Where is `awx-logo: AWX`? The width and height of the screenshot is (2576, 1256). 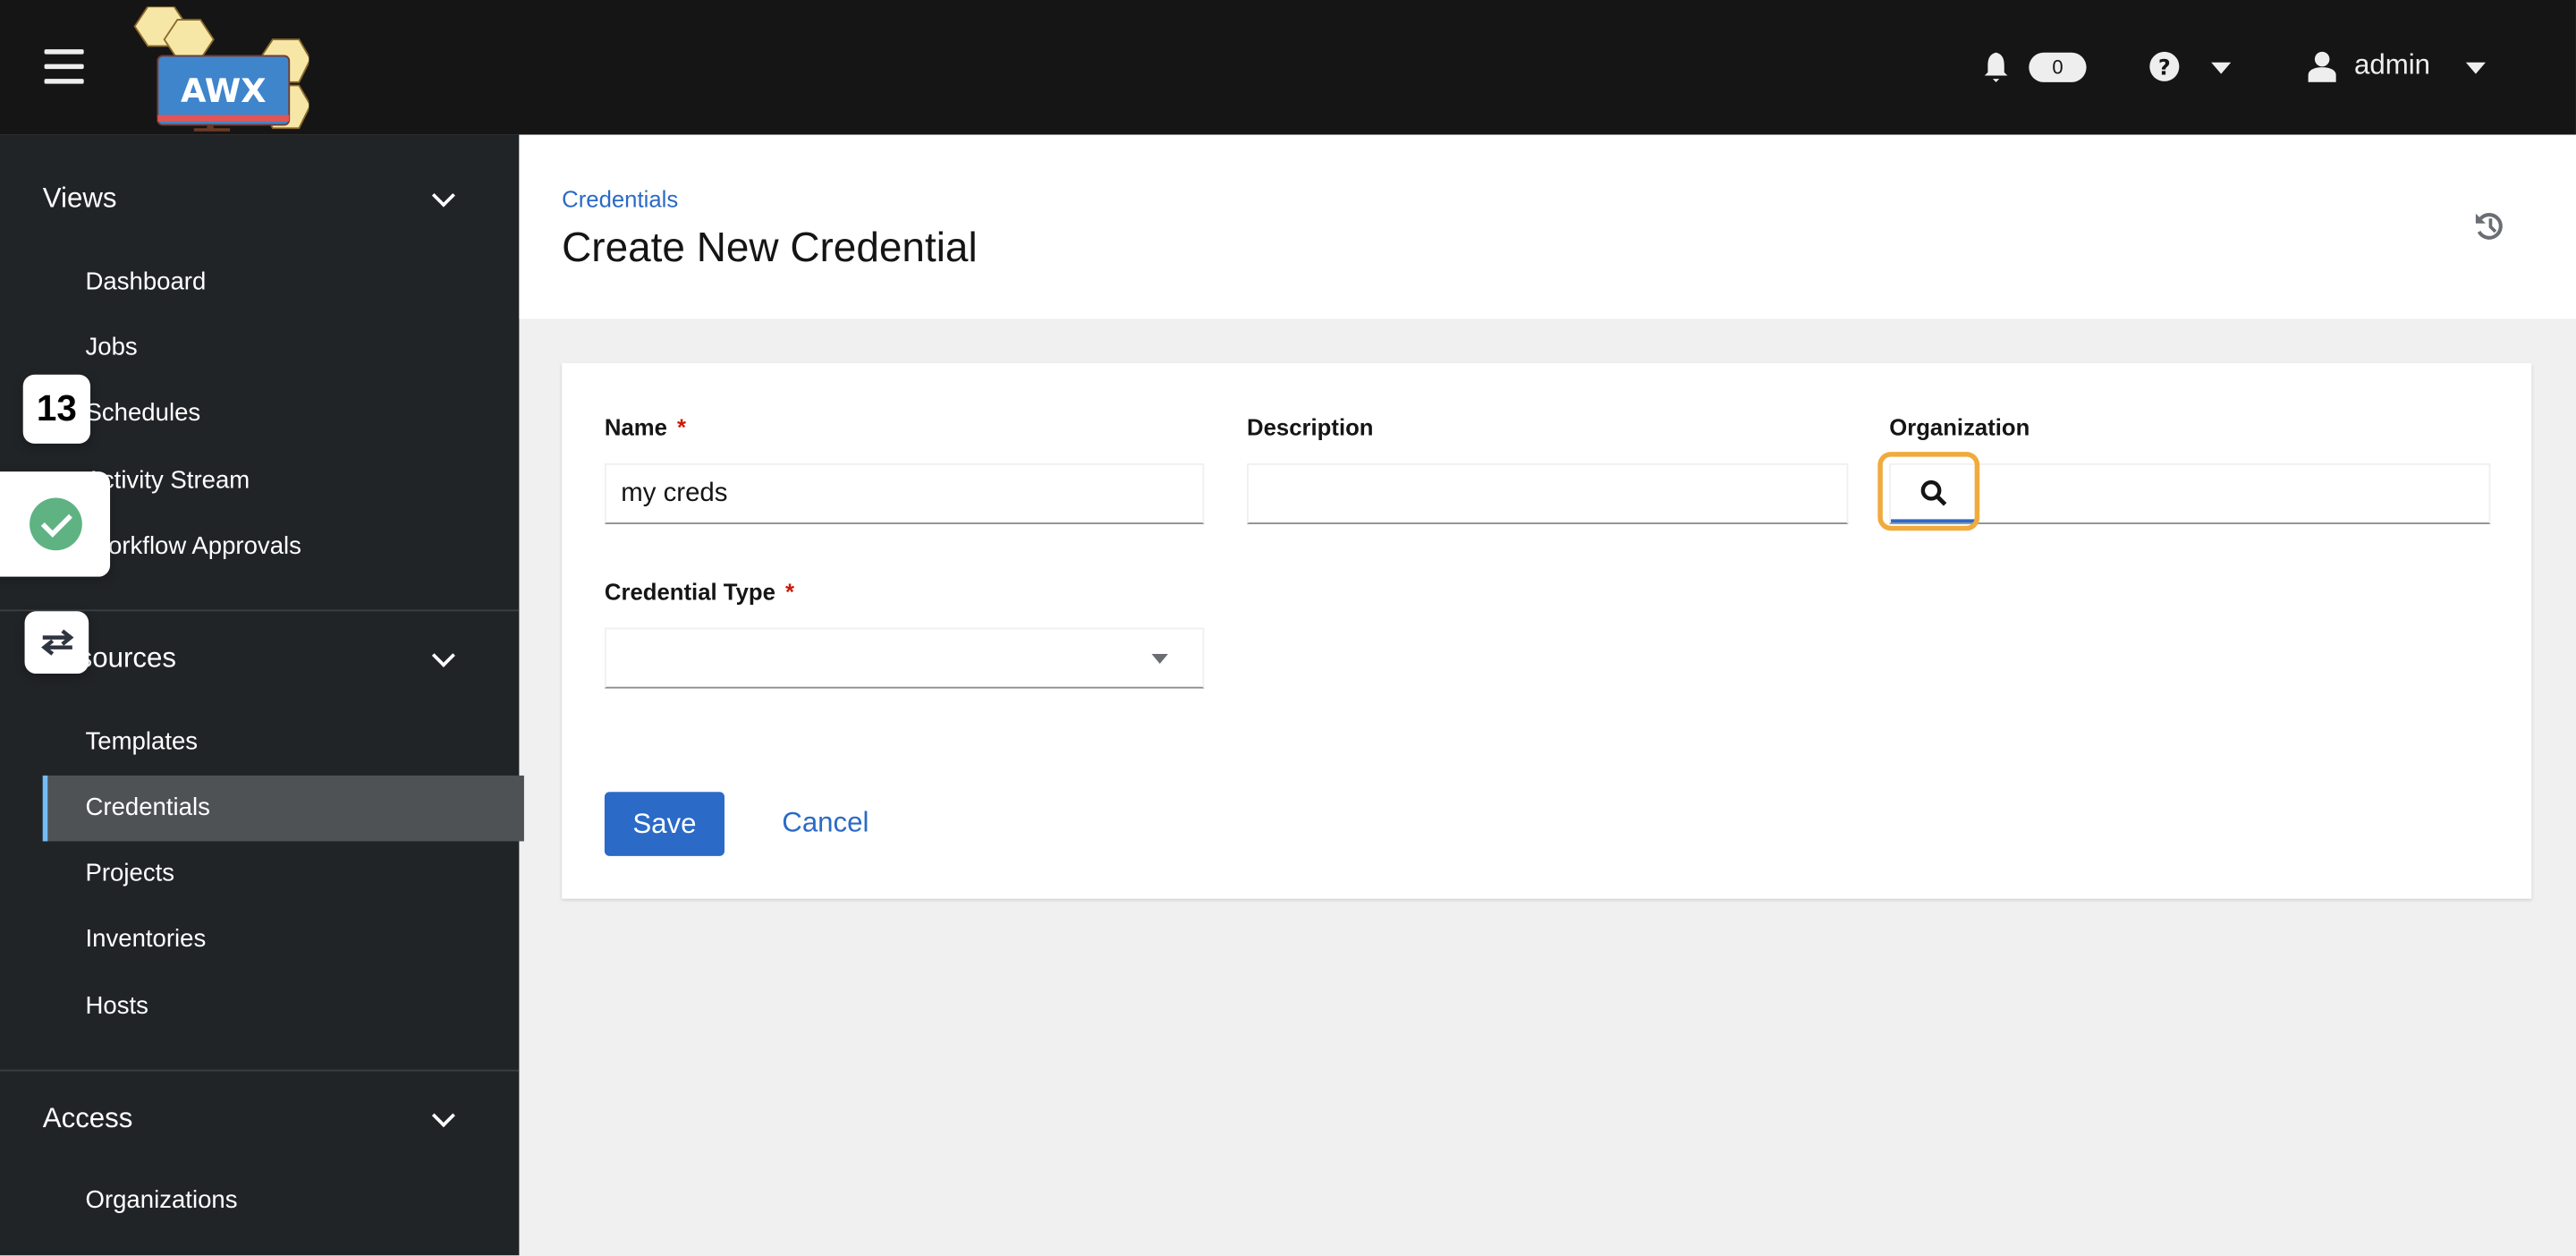
awx-logo: AWX is located at coordinates (218, 69).